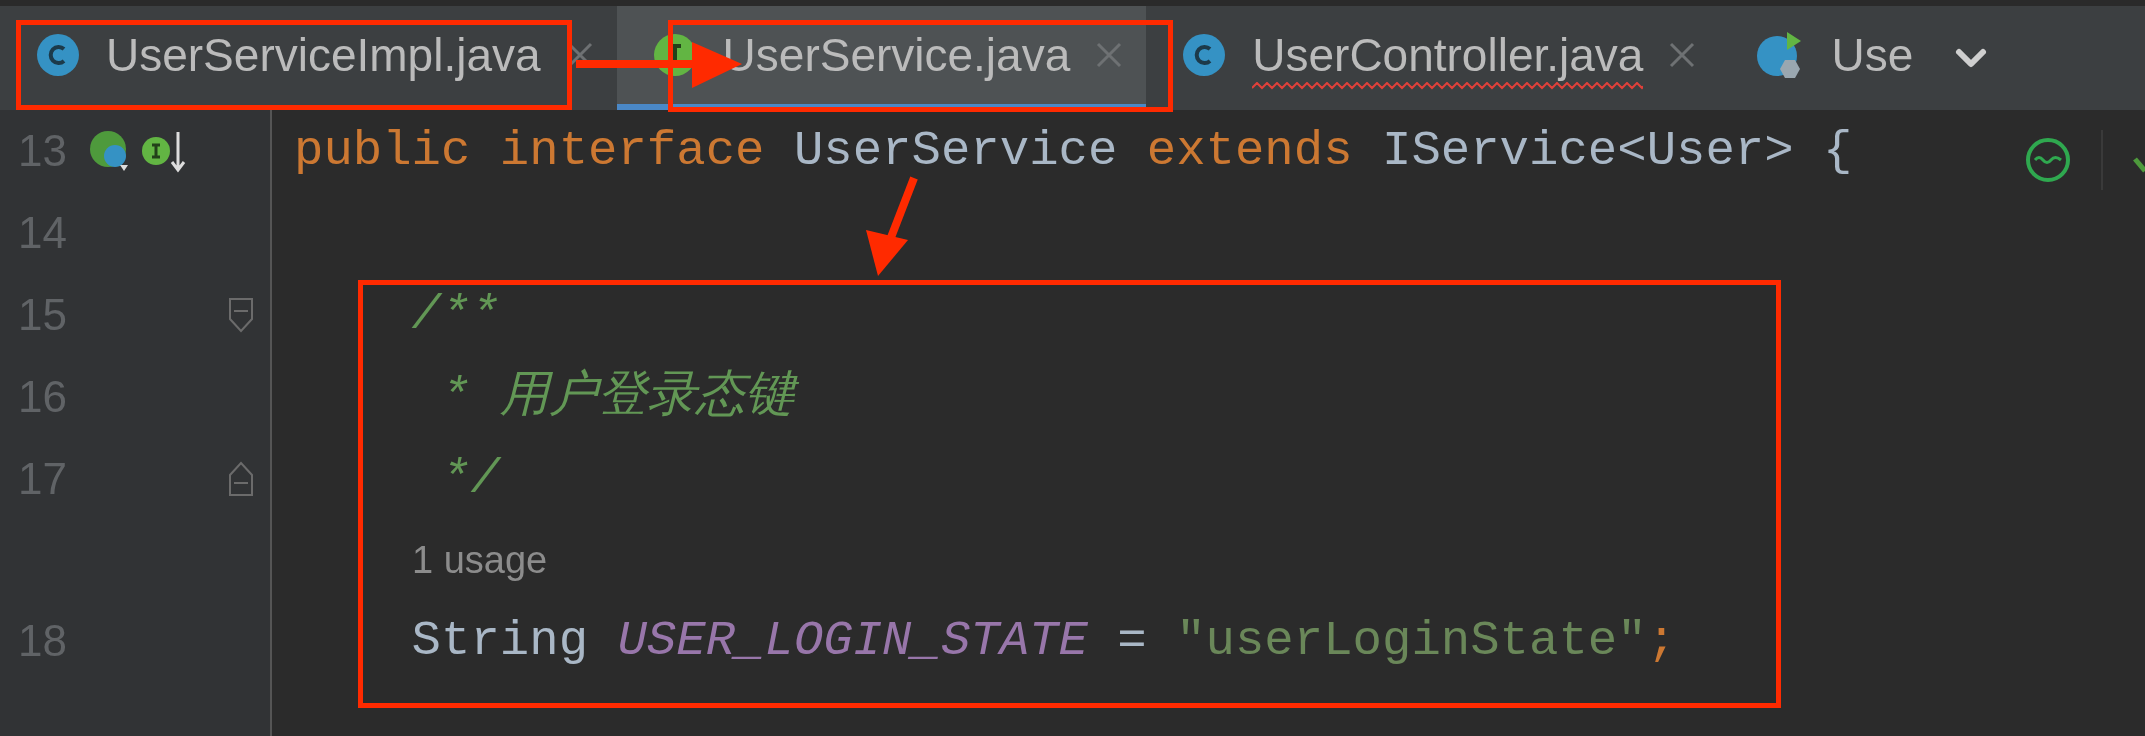 The width and height of the screenshot is (2145, 736). I want to click on tab-label: UserController.java, so click(1448, 55).